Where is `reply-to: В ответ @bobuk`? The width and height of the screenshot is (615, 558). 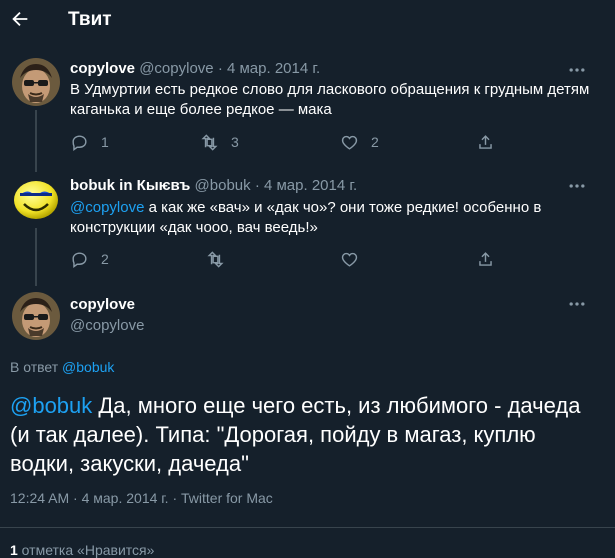 reply-to: В ответ @bobuk is located at coordinates (62, 367).